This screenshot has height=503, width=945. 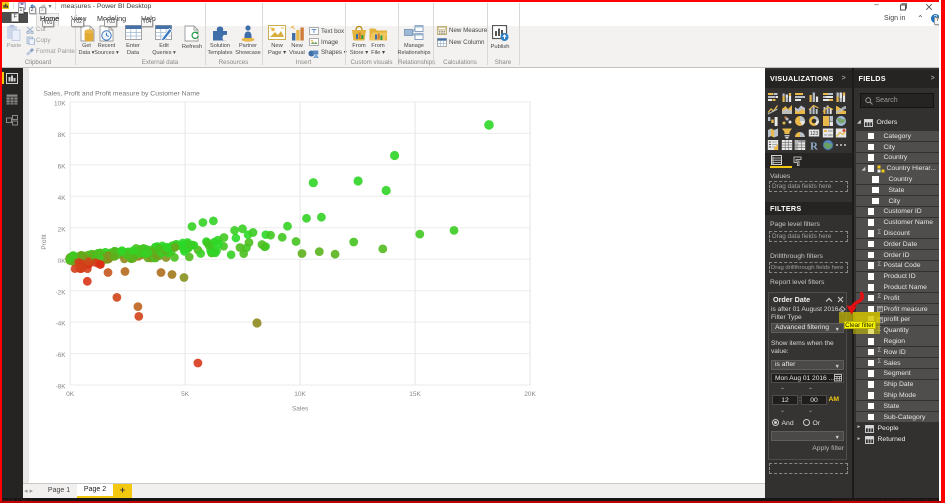 What do you see at coordinates (44, 241) in the screenshot?
I see `svg-text: Profit` at bounding box center [44, 241].